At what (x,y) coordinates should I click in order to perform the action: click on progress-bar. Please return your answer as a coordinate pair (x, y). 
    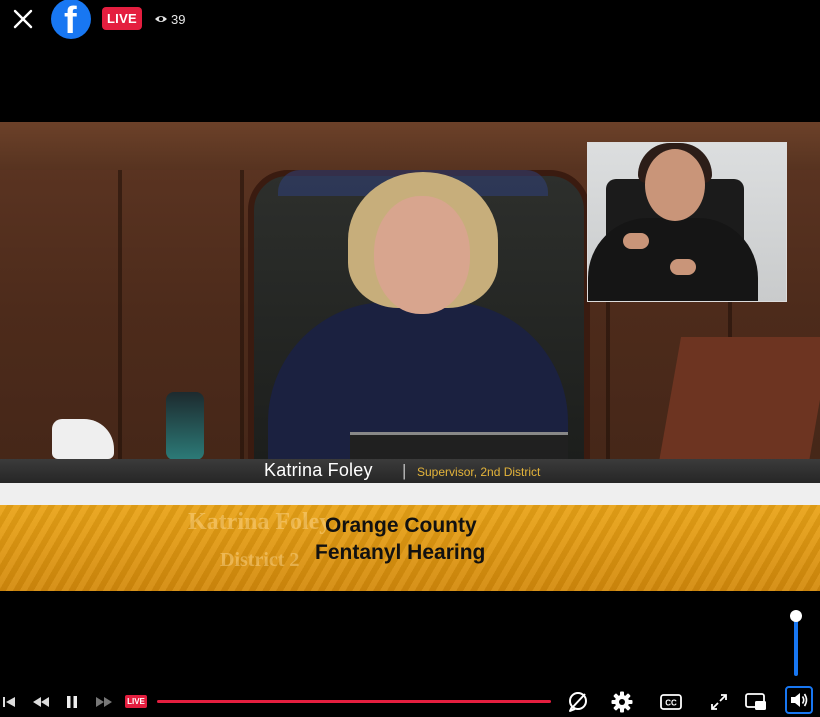
    Looking at the image, I should click on (354, 701).